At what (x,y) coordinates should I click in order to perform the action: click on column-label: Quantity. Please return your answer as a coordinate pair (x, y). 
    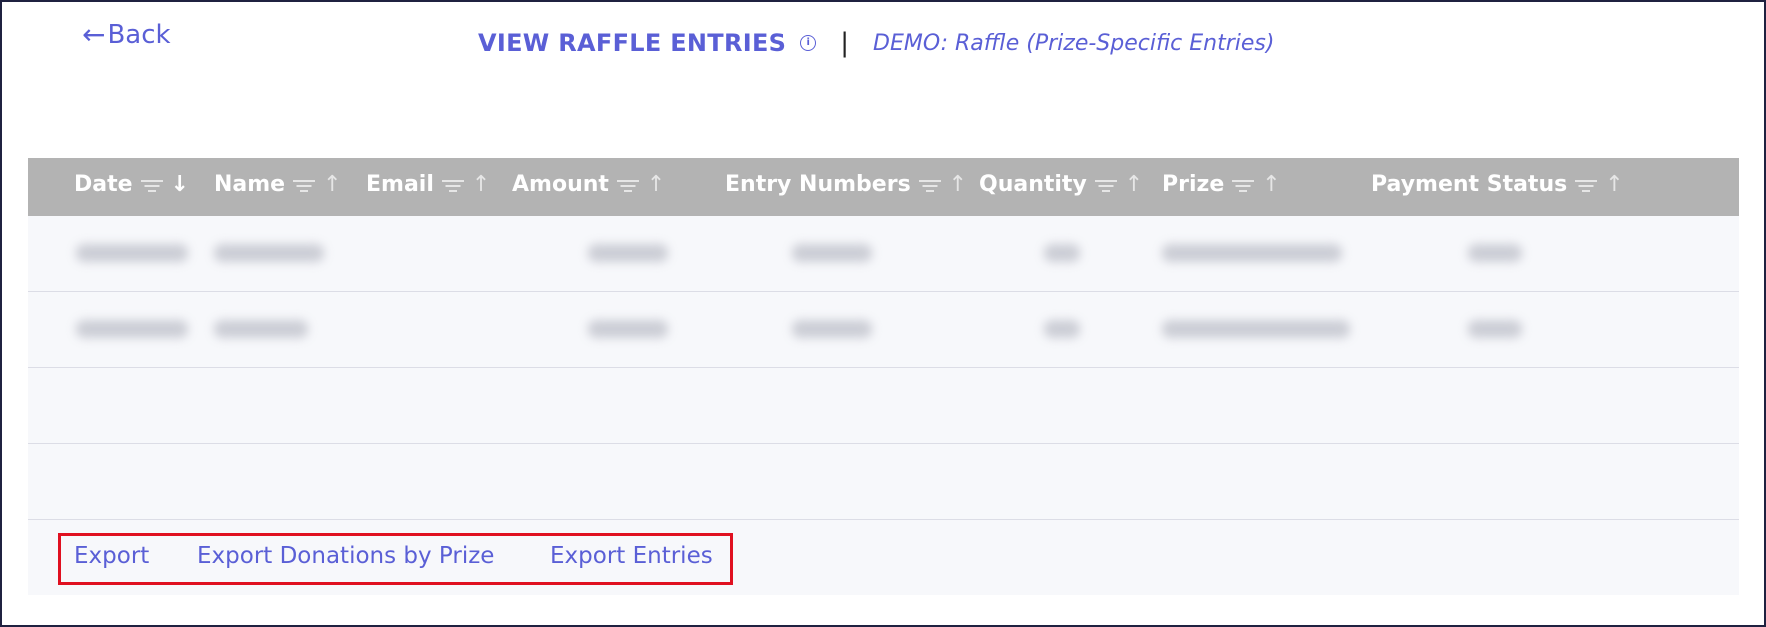
    Looking at the image, I should click on (1033, 184).